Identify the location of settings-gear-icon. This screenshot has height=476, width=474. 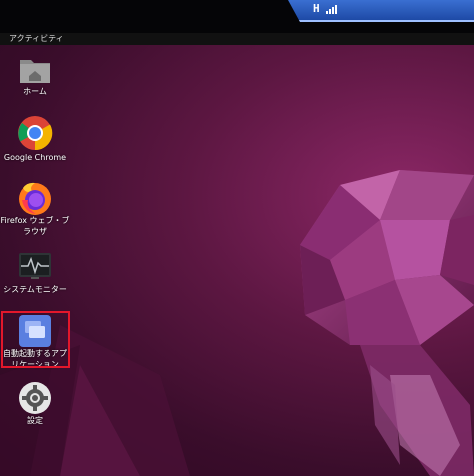
(35, 398).